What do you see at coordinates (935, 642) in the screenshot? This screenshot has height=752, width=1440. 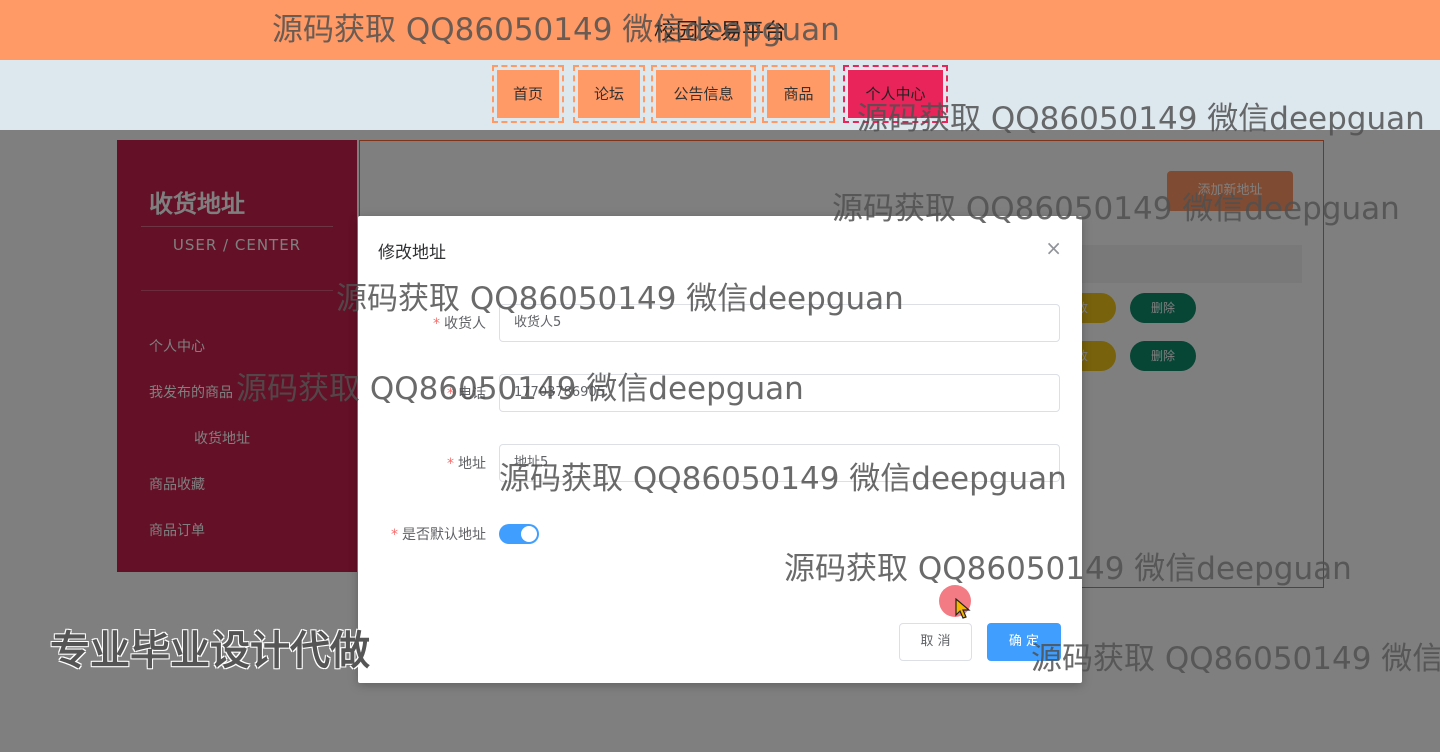 I see `cancel-button: 取 消` at bounding box center [935, 642].